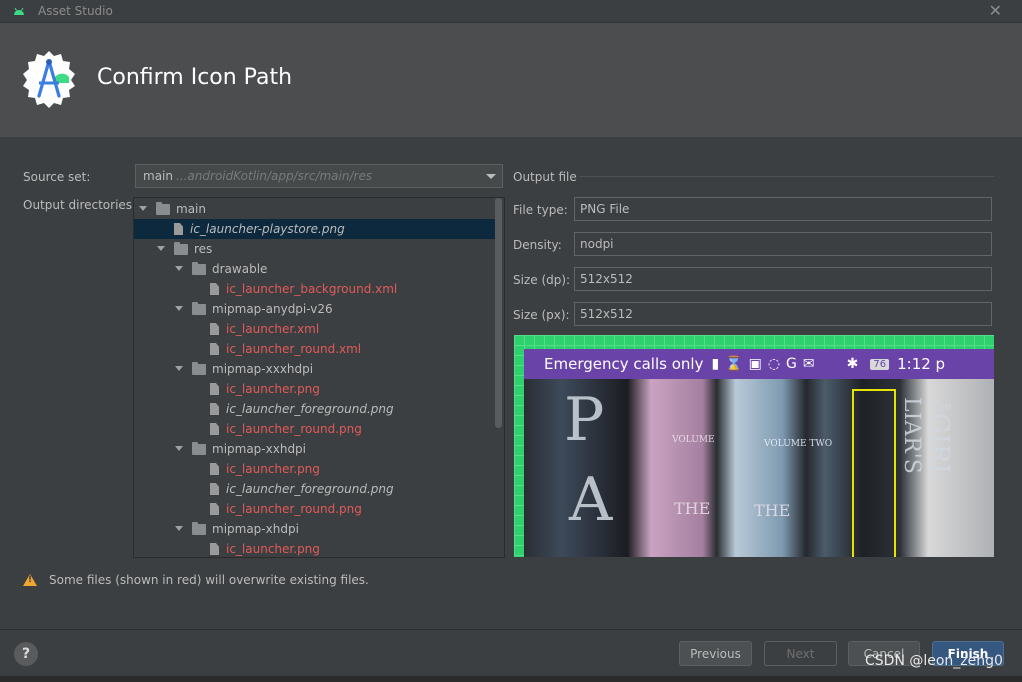  Describe the element at coordinates (315, 449) in the screenshot. I see `tree-folder-row: mipmap-xxhdpi` at that location.